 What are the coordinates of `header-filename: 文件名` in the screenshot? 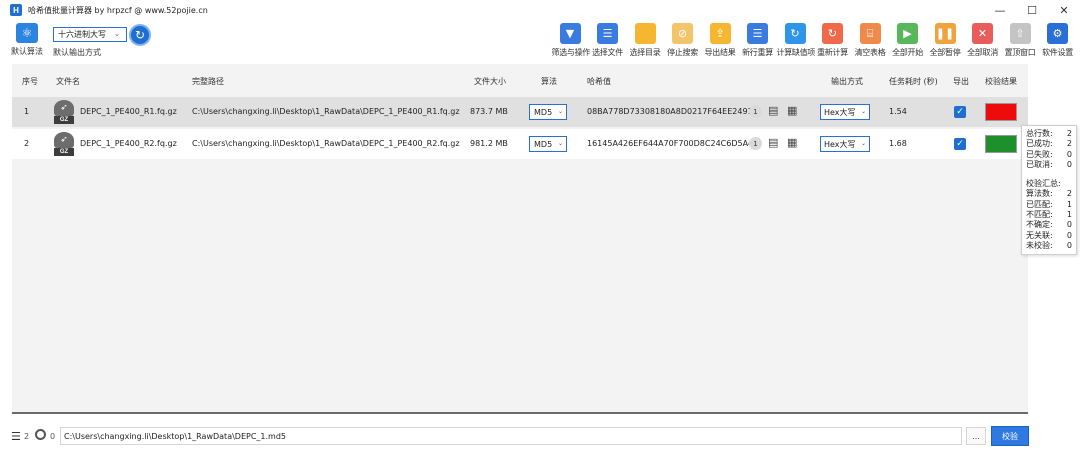 It's located at (68, 81).